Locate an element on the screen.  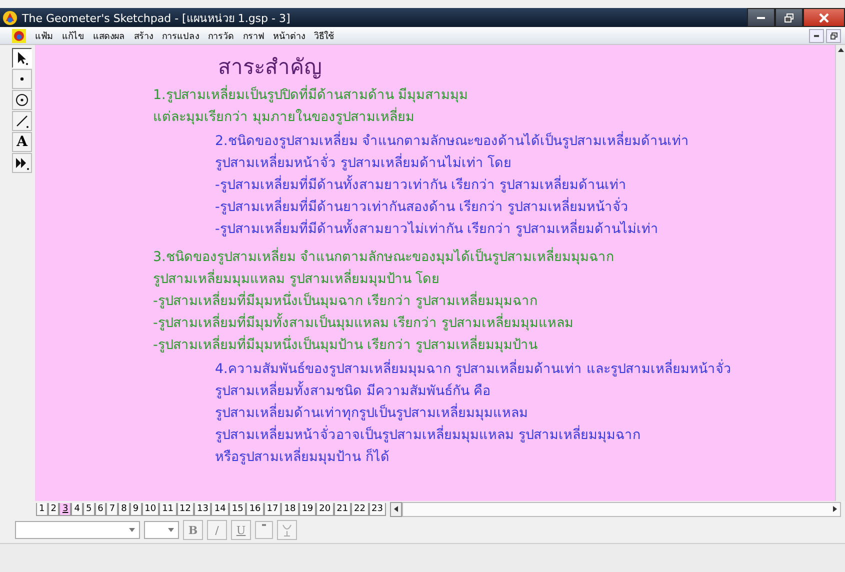
menu-item: สร้าง is located at coordinates (143, 35).